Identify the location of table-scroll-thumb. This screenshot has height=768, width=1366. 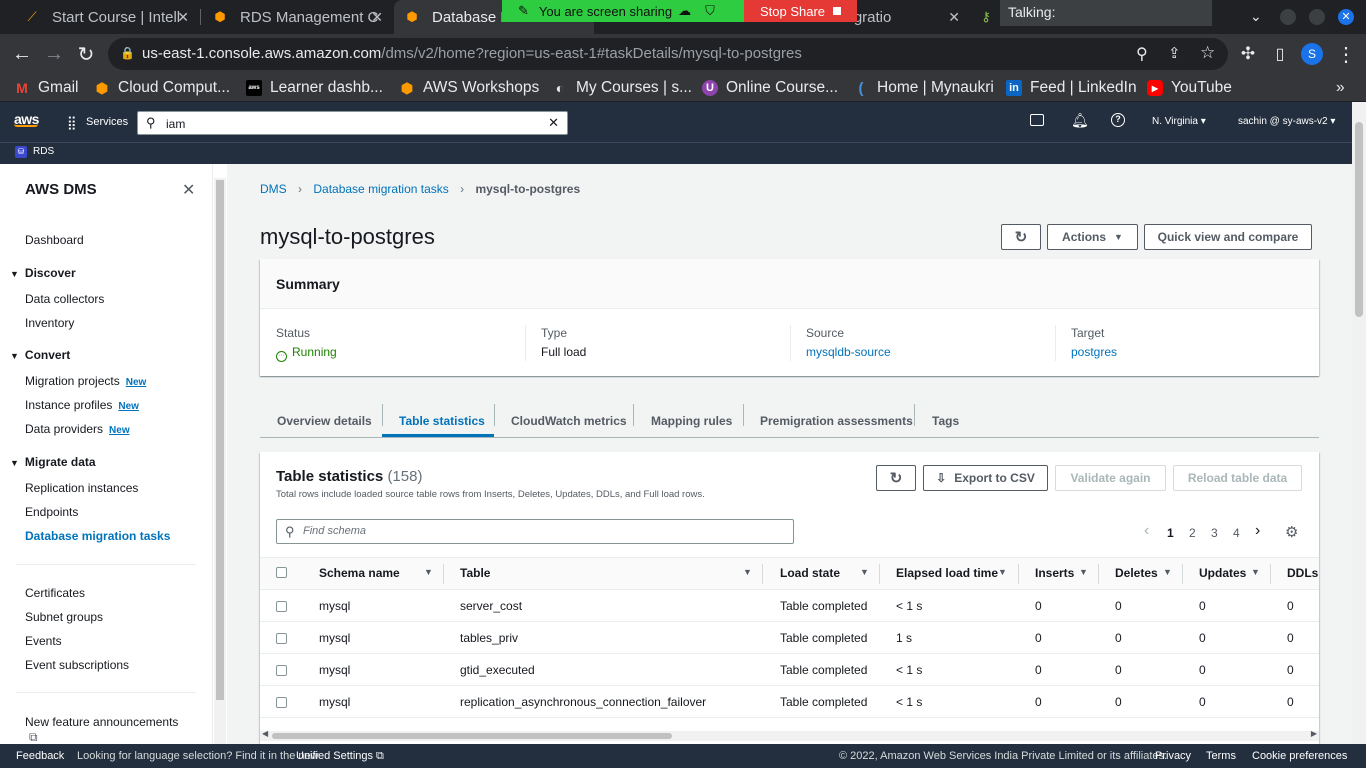
(472, 736).